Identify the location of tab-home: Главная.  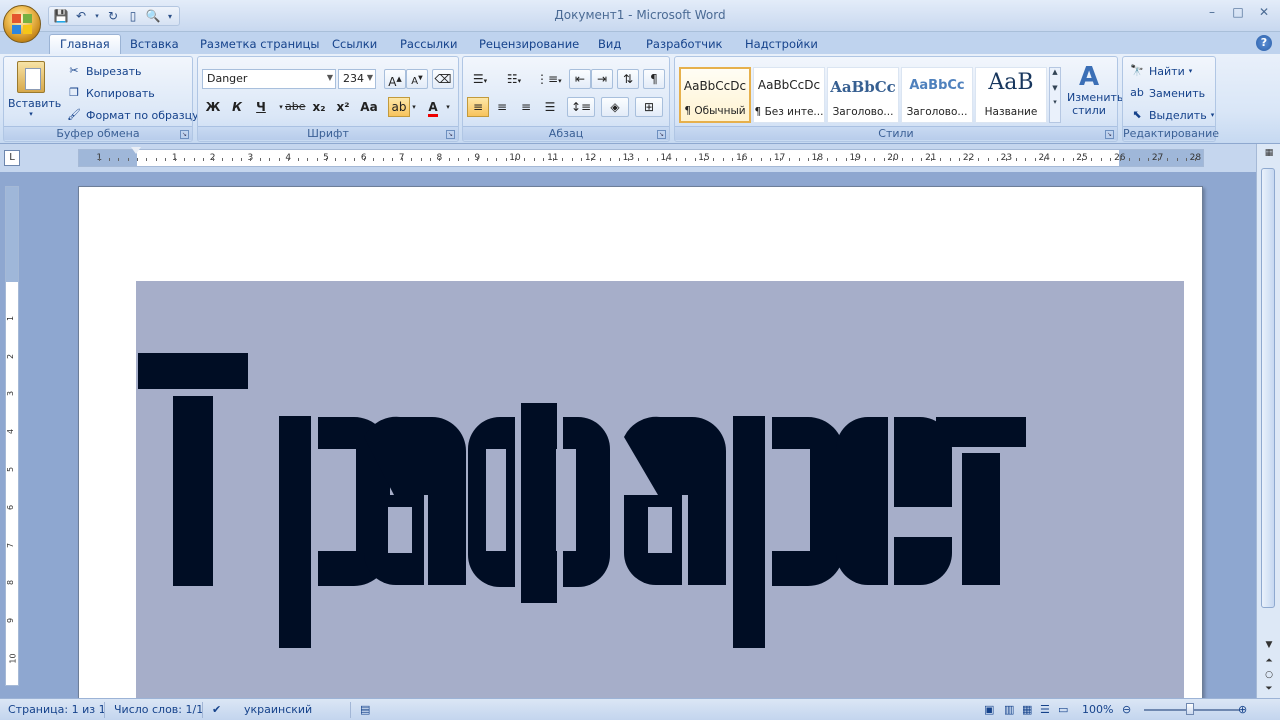
(85, 44).